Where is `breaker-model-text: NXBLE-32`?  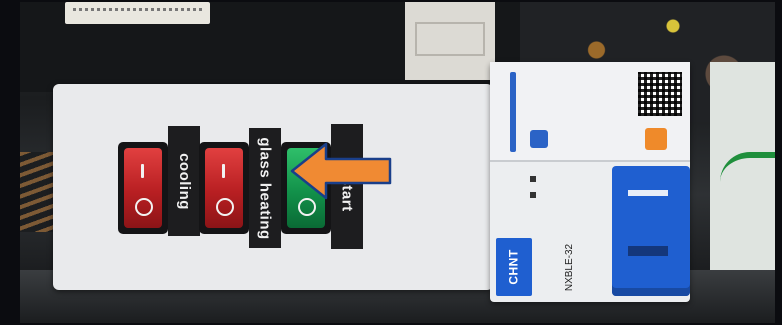 breaker-model-text: NXBLE-32 is located at coordinates (570, 267).